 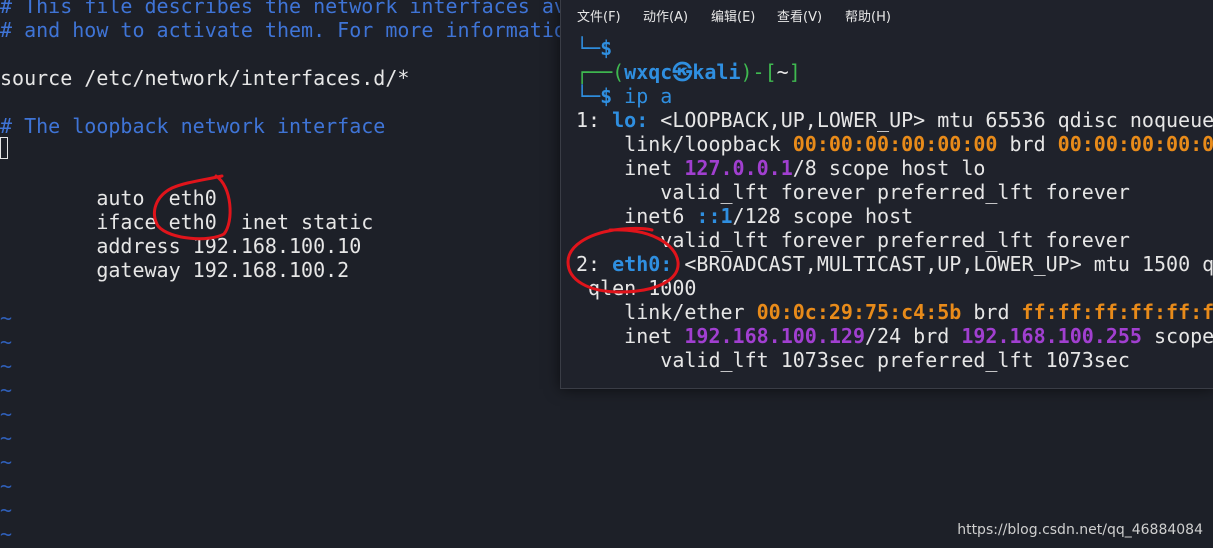 What do you see at coordinates (868, 15) in the screenshot?
I see `menu-help: 帮助(H)` at bounding box center [868, 15].